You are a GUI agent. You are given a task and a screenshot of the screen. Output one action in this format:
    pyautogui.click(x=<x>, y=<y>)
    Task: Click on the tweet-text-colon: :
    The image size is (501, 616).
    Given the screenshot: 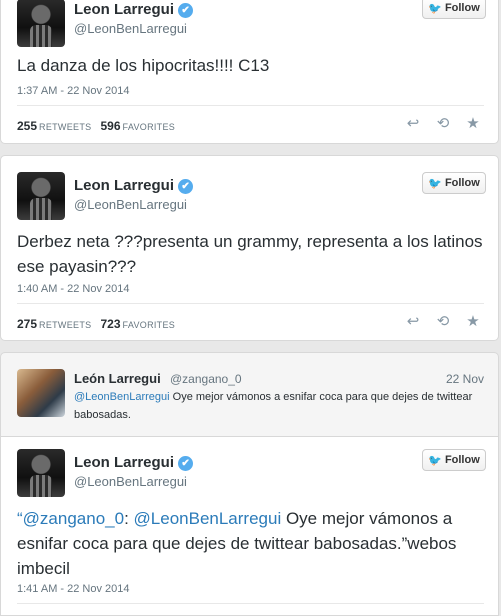 What is the action you would take?
    pyautogui.click(x=129, y=518)
    